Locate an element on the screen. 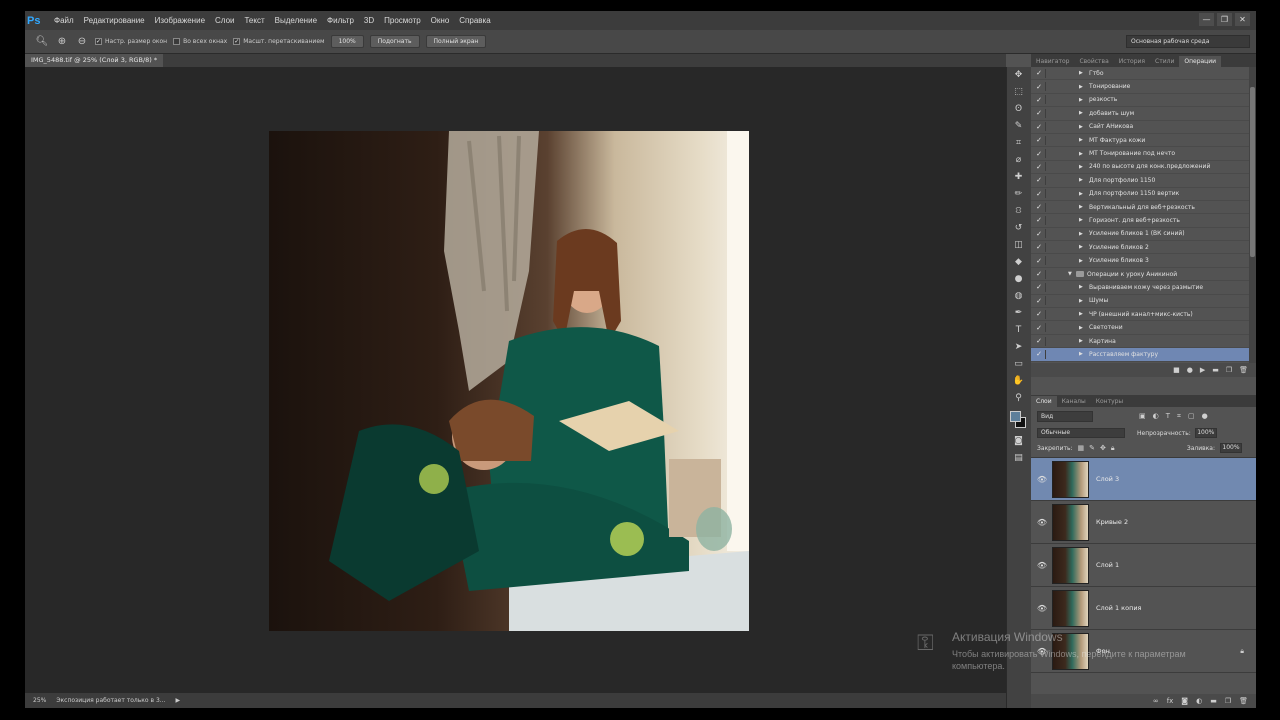 The height and width of the screenshot is (720, 1280). path-select-icon: ➤ is located at coordinates (1018, 347).